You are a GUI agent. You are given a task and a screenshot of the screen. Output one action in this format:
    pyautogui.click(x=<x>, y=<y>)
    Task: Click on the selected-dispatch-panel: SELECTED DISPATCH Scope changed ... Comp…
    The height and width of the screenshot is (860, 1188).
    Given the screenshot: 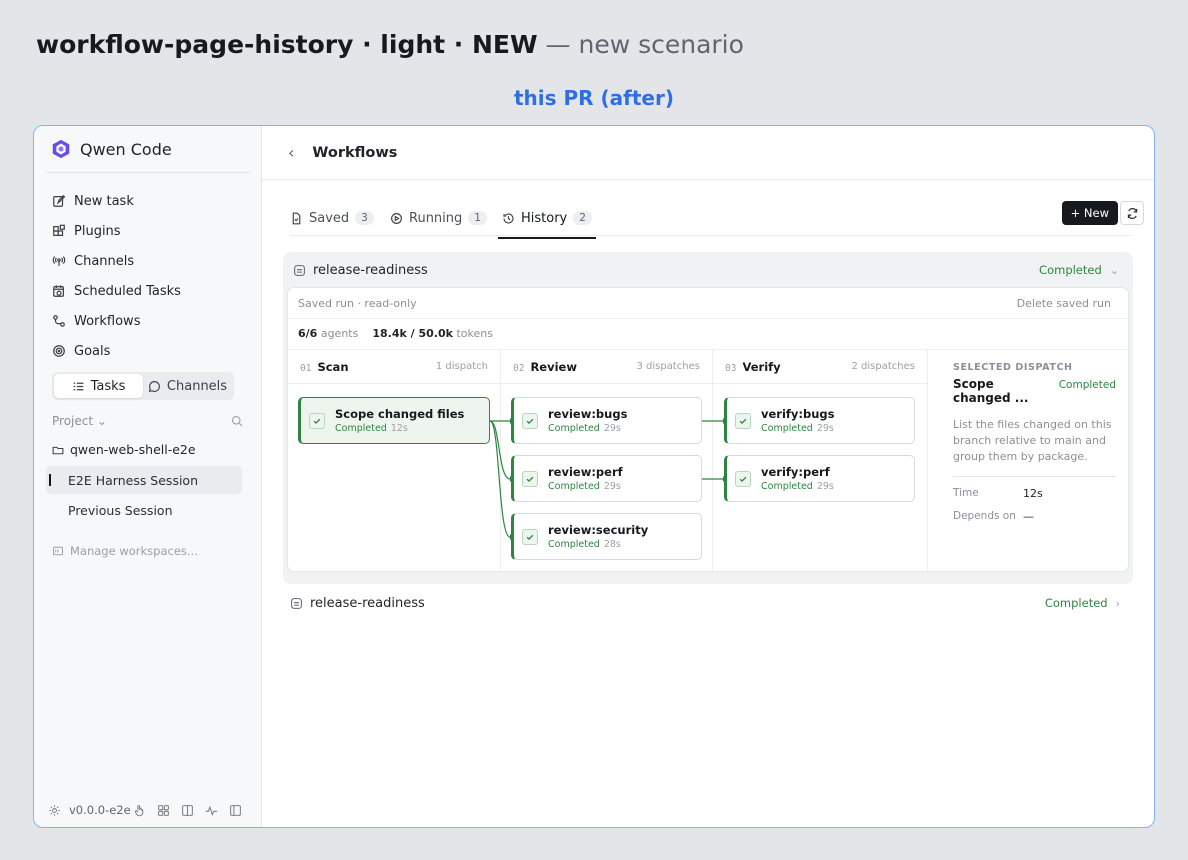 What is the action you would take?
    pyautogui.click(x=1034, y=460)
    